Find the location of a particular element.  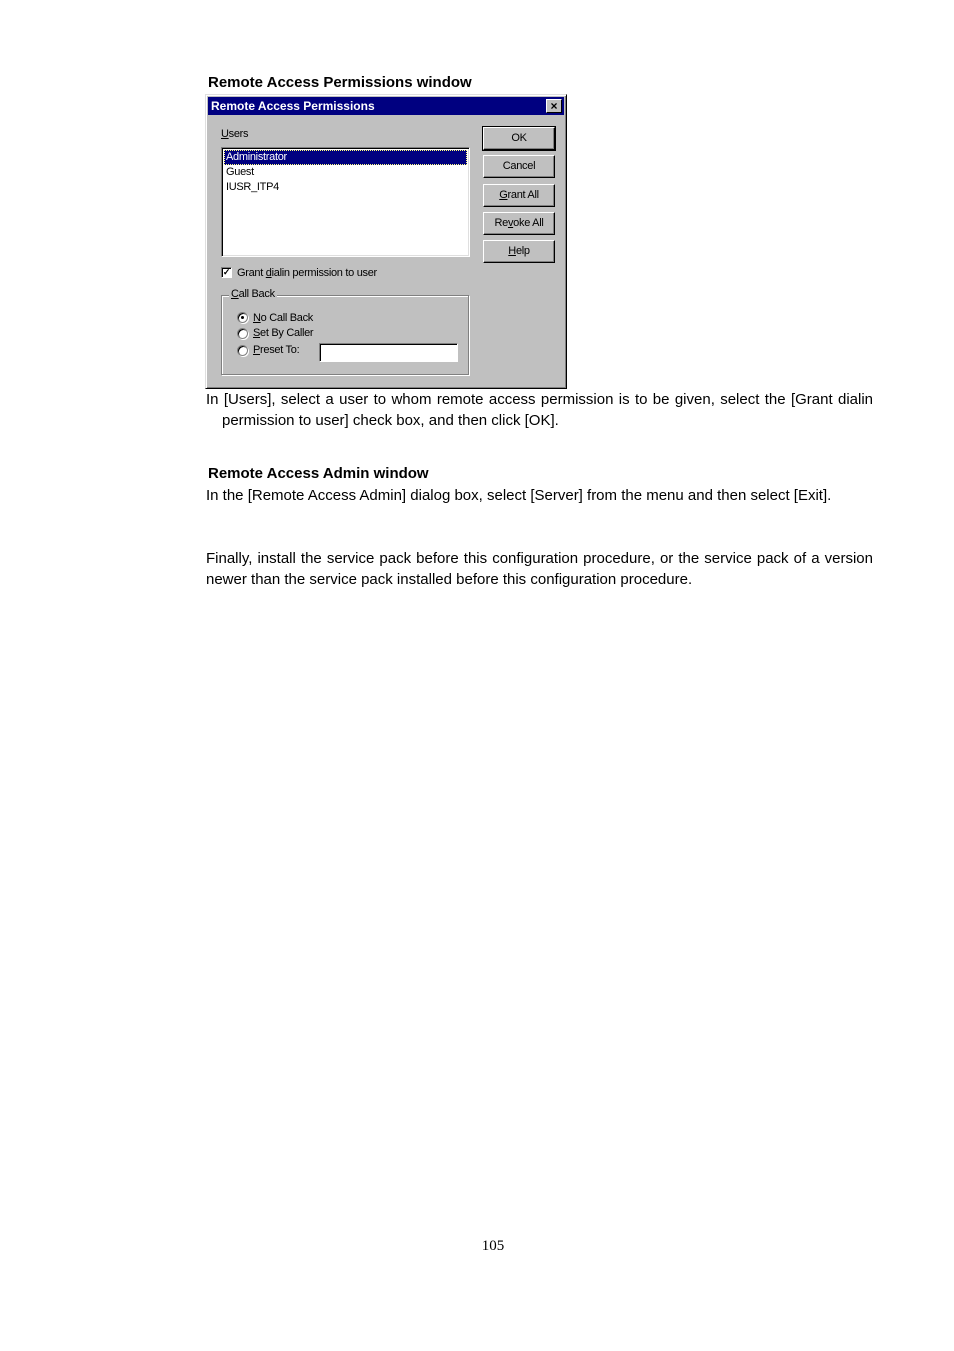

preset-to-radio is located at coordinates (242, 350).